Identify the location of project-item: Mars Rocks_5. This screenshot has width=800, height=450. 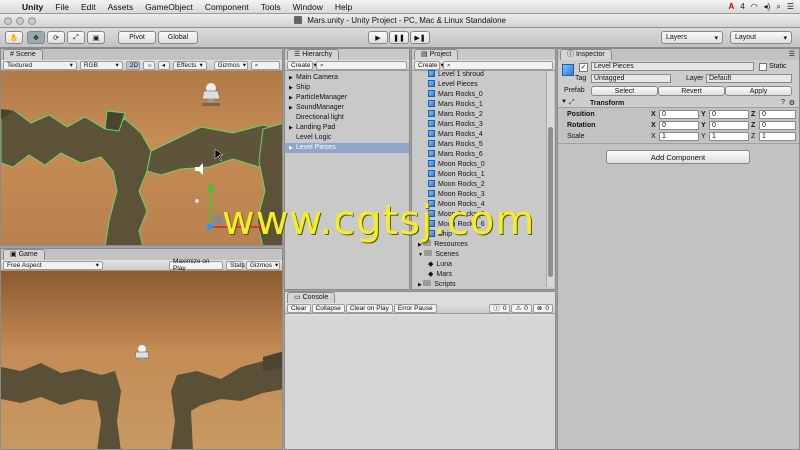
(478, 145).